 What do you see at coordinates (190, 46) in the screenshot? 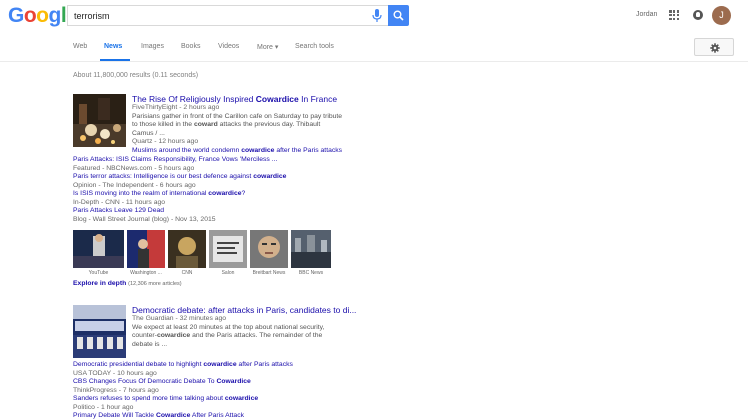
I see `tab-books: Books` at bounding box center [190, 46].